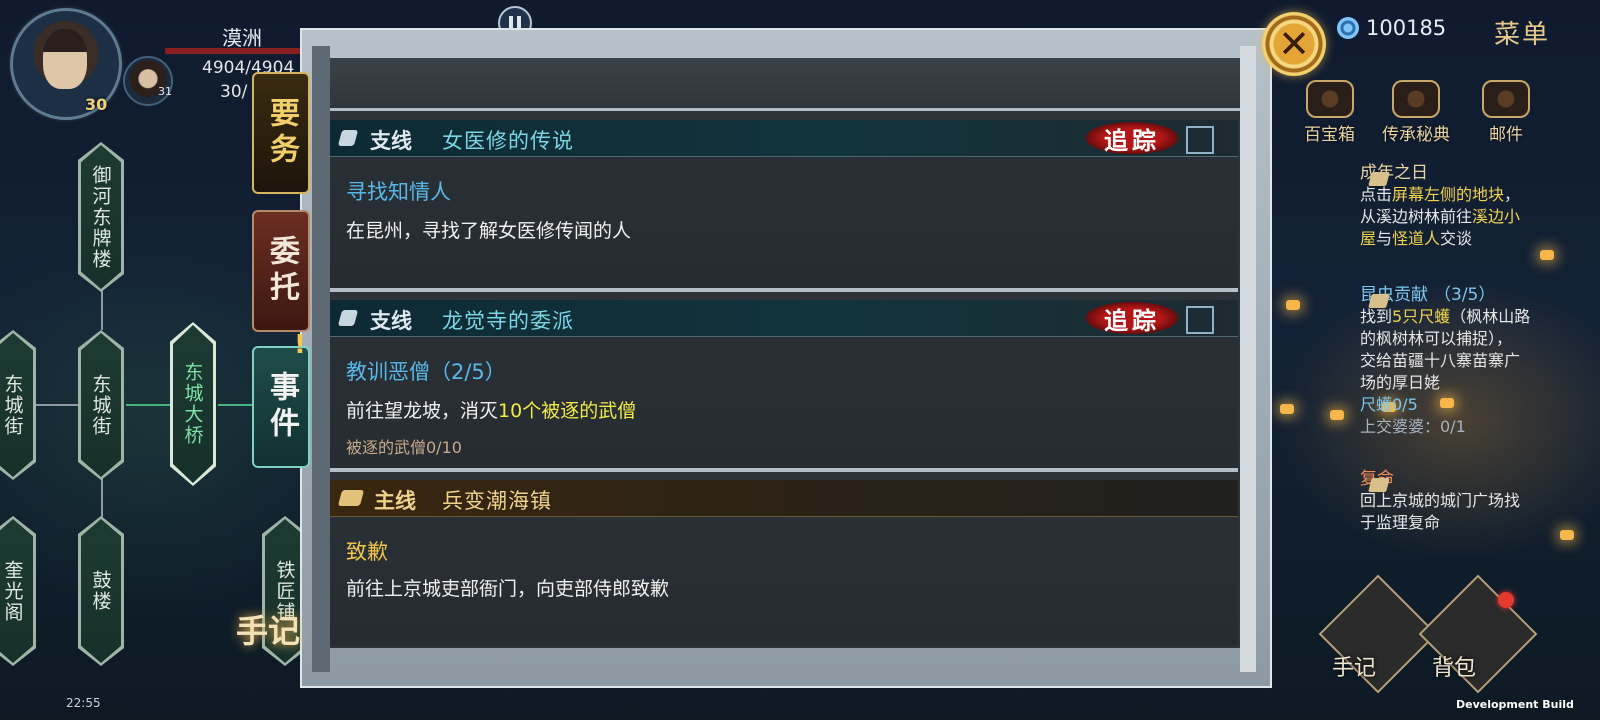 The width and height of the screenshot is (1600, 720). Describe the element at coordinates (426, 372) in the screenshot. I see `quest-objective-title: 教训恶僧（2/5）` at that location.